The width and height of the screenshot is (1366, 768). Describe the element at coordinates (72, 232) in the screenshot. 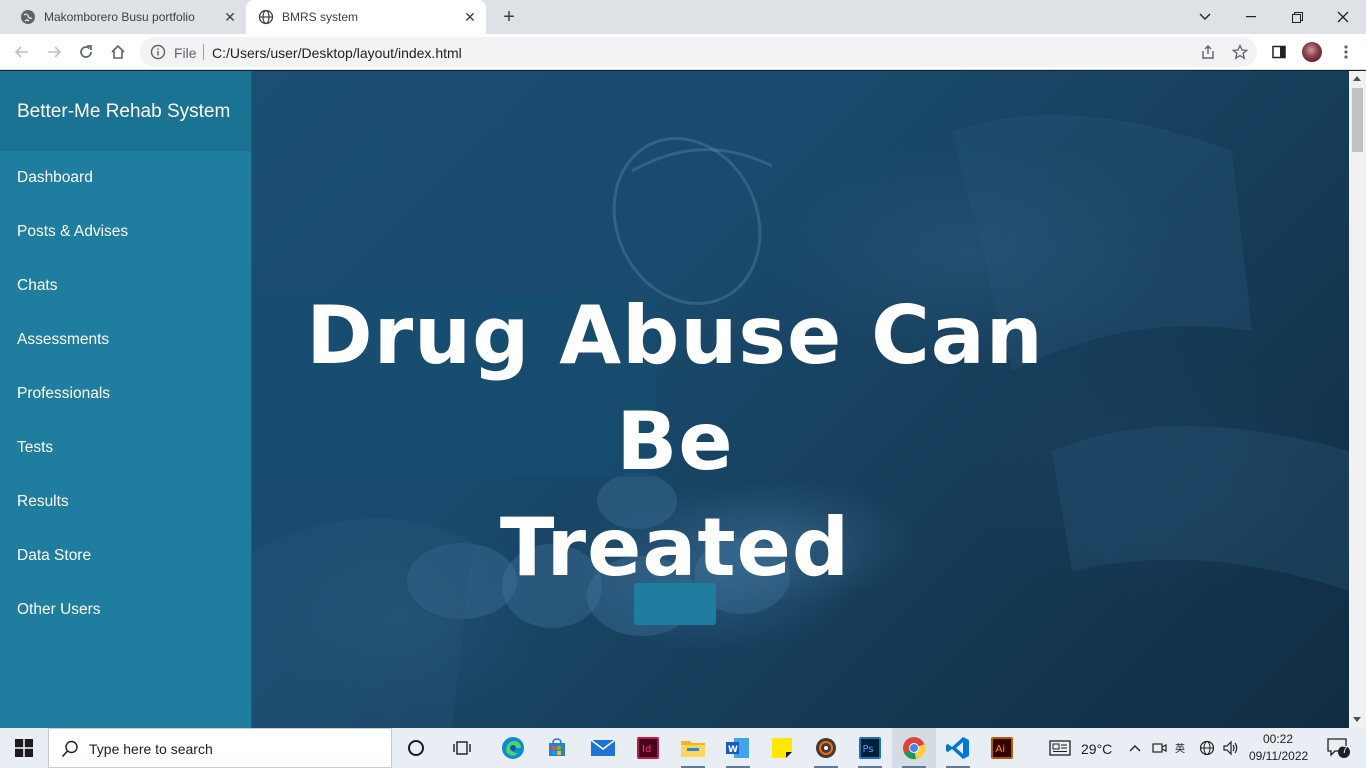

I see `sidebar-item-posts: Posts & Advises` at that location.